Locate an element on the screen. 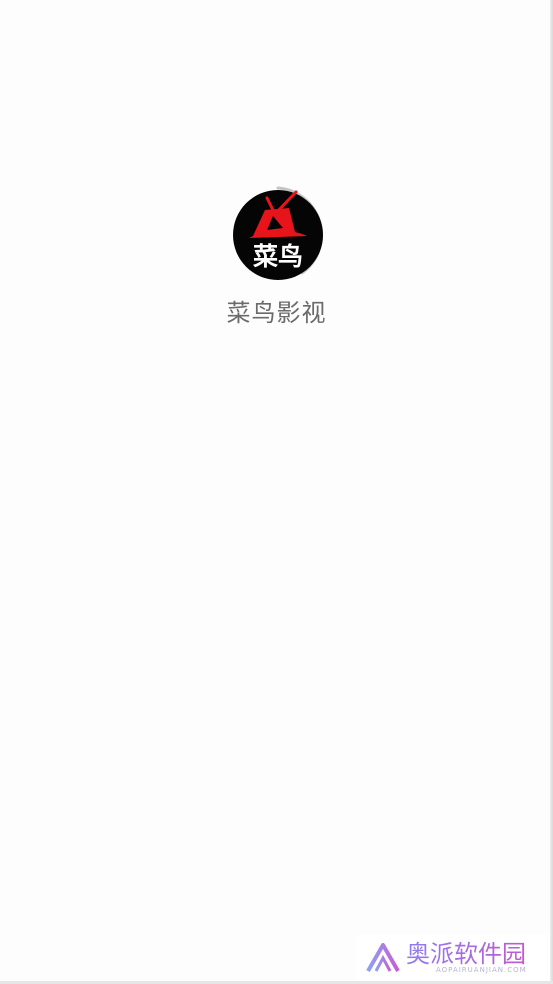 The height and width of the screenshot is (984, 553). watermark-logo-icon is located at coordinates (383, 957).